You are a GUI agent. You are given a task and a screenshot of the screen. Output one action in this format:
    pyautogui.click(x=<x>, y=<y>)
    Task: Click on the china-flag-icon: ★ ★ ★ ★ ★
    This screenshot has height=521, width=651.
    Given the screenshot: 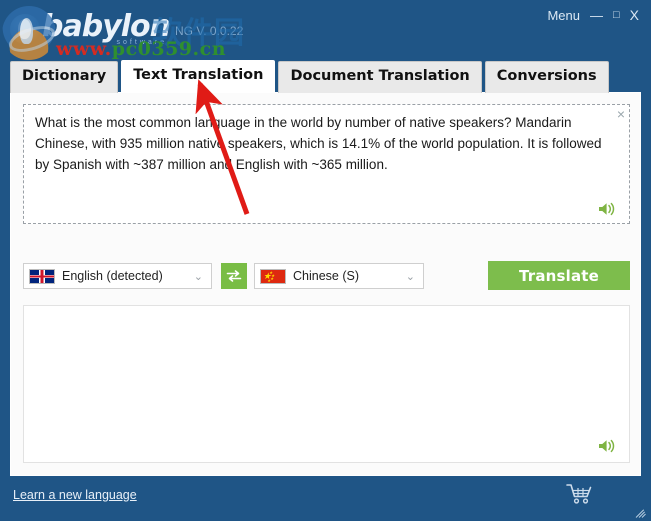 What is the action you would take?
    pyautogui.click(x=273, y=276)
    